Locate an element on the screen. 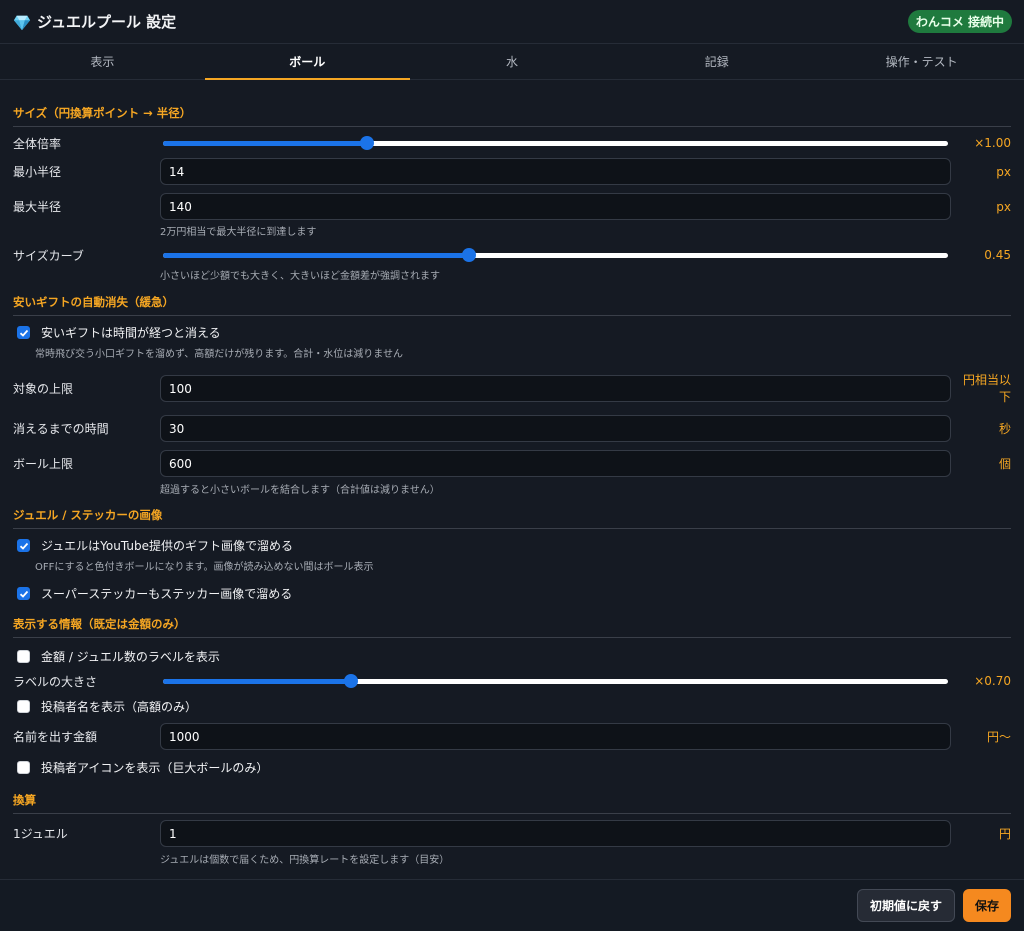  sticker-image-label: スーパーステッカーもステッカー画像で溜める is located at coordinates (167, 594).